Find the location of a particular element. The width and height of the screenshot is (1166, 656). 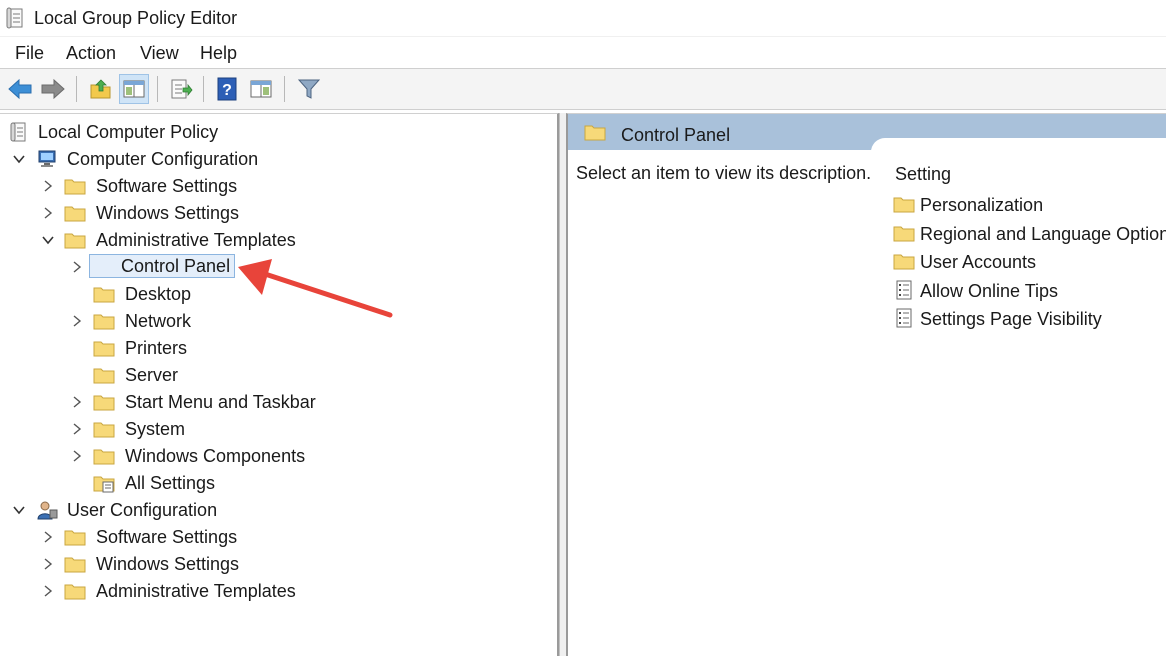

action-pane-icon is located at coordinates (261, 89).